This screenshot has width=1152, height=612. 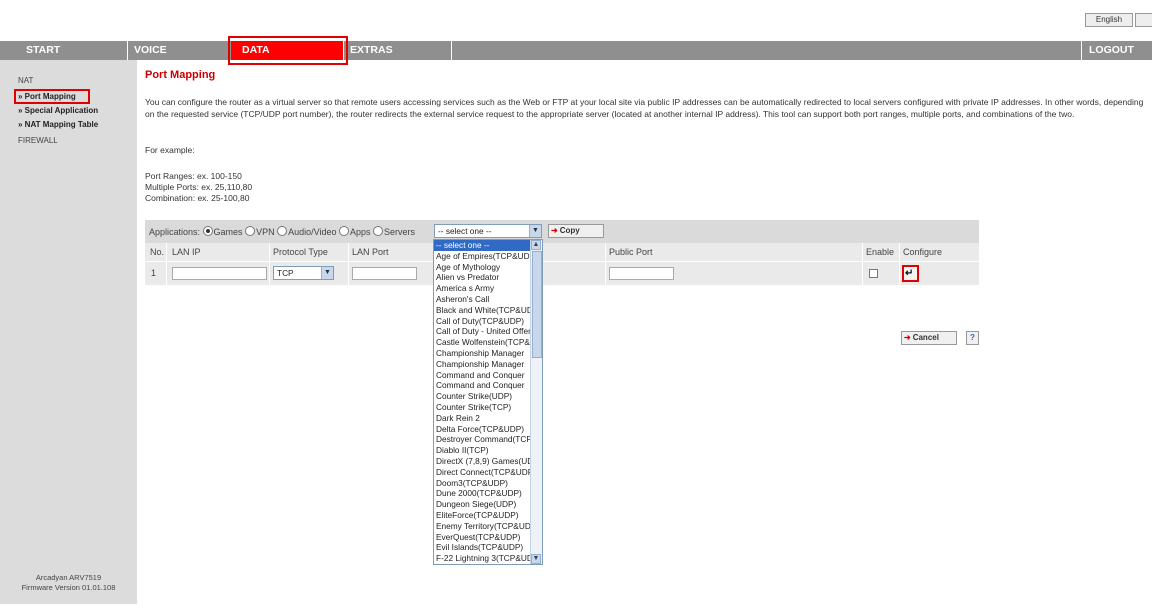 I want to click on example-combination: Combination: ex. 25-100,80, so click(x=197, y=198).